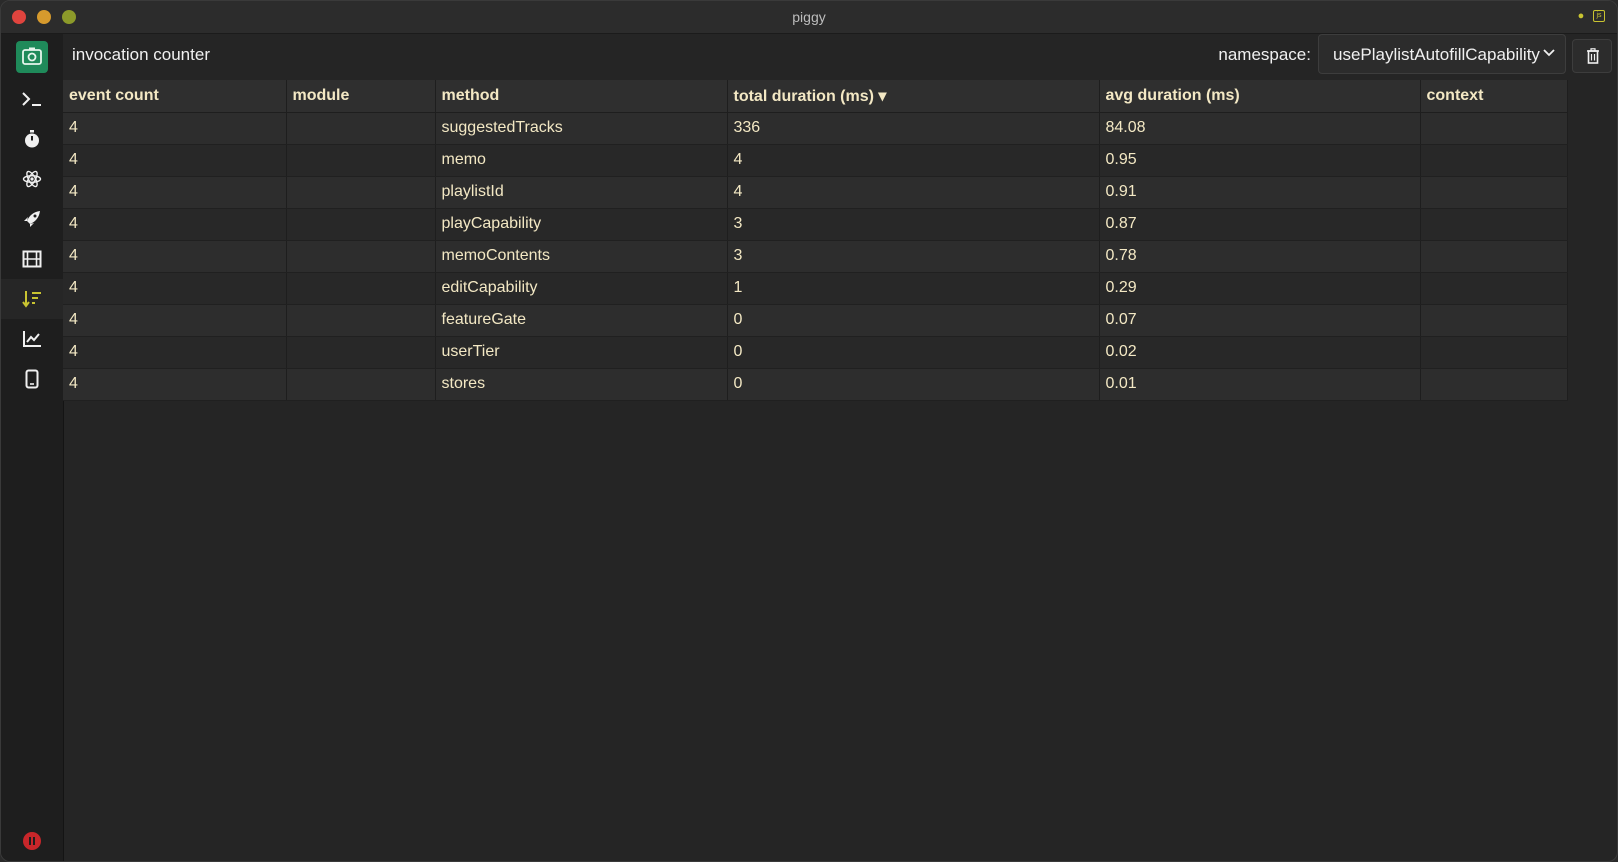 The height and width of the screenshot is (862, 1618). What do you see at coordinates (1260, 96) in the screenshot?
I see `column-header-avg-duration: avg duration (ms)` at bounding box center [1260, 96].